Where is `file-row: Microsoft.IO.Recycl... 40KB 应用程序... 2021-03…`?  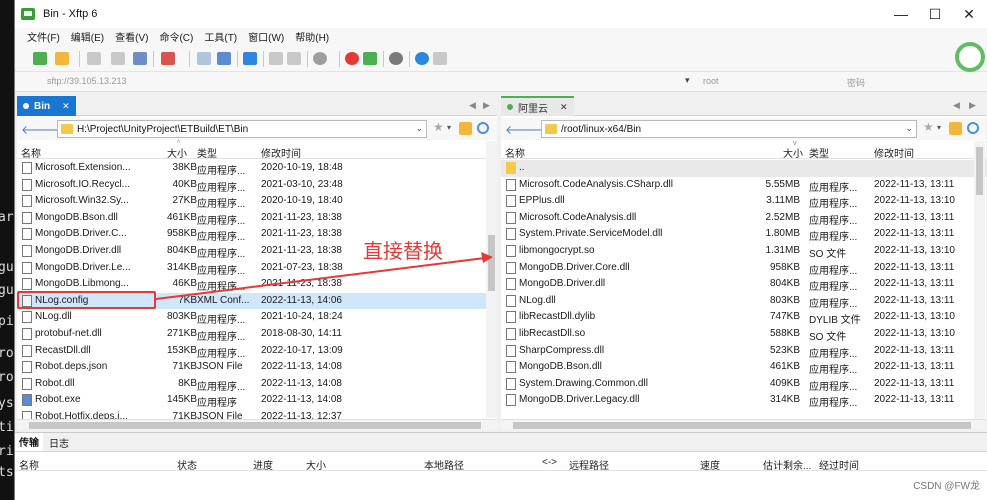 file-row: Microsoft.IO.Recycl... 40KB 应用程序... 2021-03… is located at coordinates (257, 185).